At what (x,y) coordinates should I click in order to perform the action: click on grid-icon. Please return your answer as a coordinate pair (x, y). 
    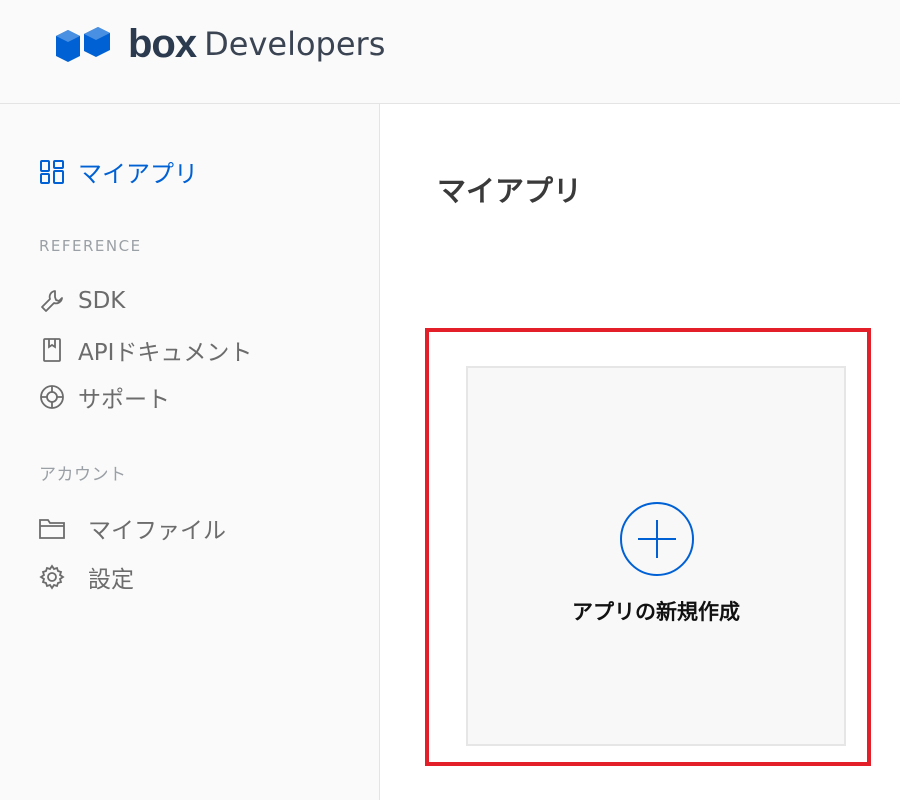
    Looking at the image, I should click on (52, 172).